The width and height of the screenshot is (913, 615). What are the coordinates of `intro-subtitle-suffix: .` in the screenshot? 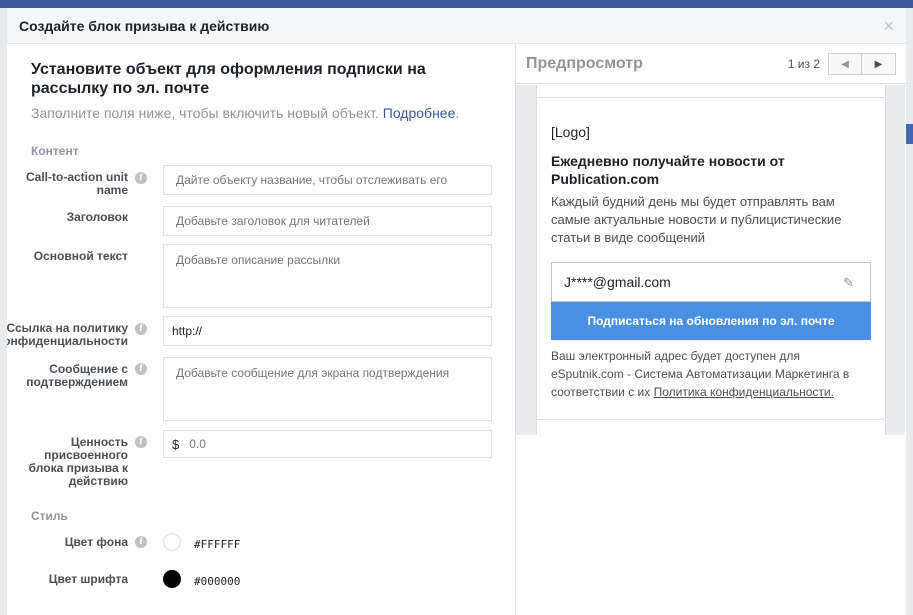 It's located at (457, 113).